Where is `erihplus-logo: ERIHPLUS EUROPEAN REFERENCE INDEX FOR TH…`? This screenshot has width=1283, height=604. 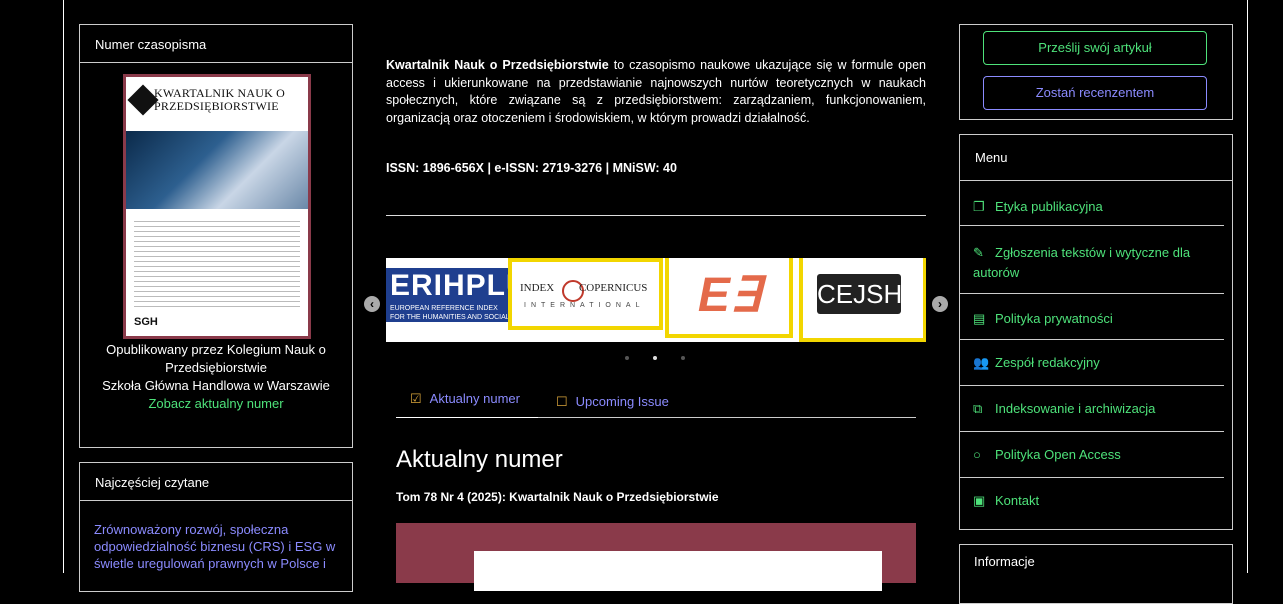
erihplus-logo: ERIHPLUS EUROPEAN REFERENCE INDEX FOR TH… is located at coordinates (467, 295).